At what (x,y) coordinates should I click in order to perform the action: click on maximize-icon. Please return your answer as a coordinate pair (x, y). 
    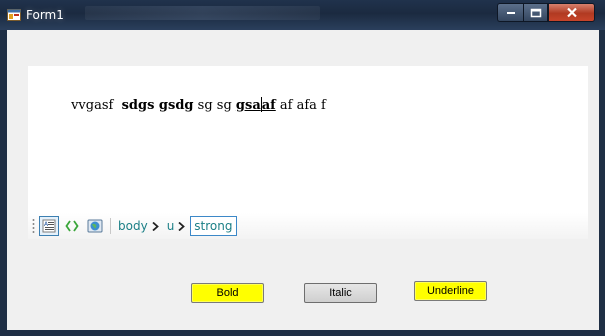
    Looking at the image, I should click on (535, 12).